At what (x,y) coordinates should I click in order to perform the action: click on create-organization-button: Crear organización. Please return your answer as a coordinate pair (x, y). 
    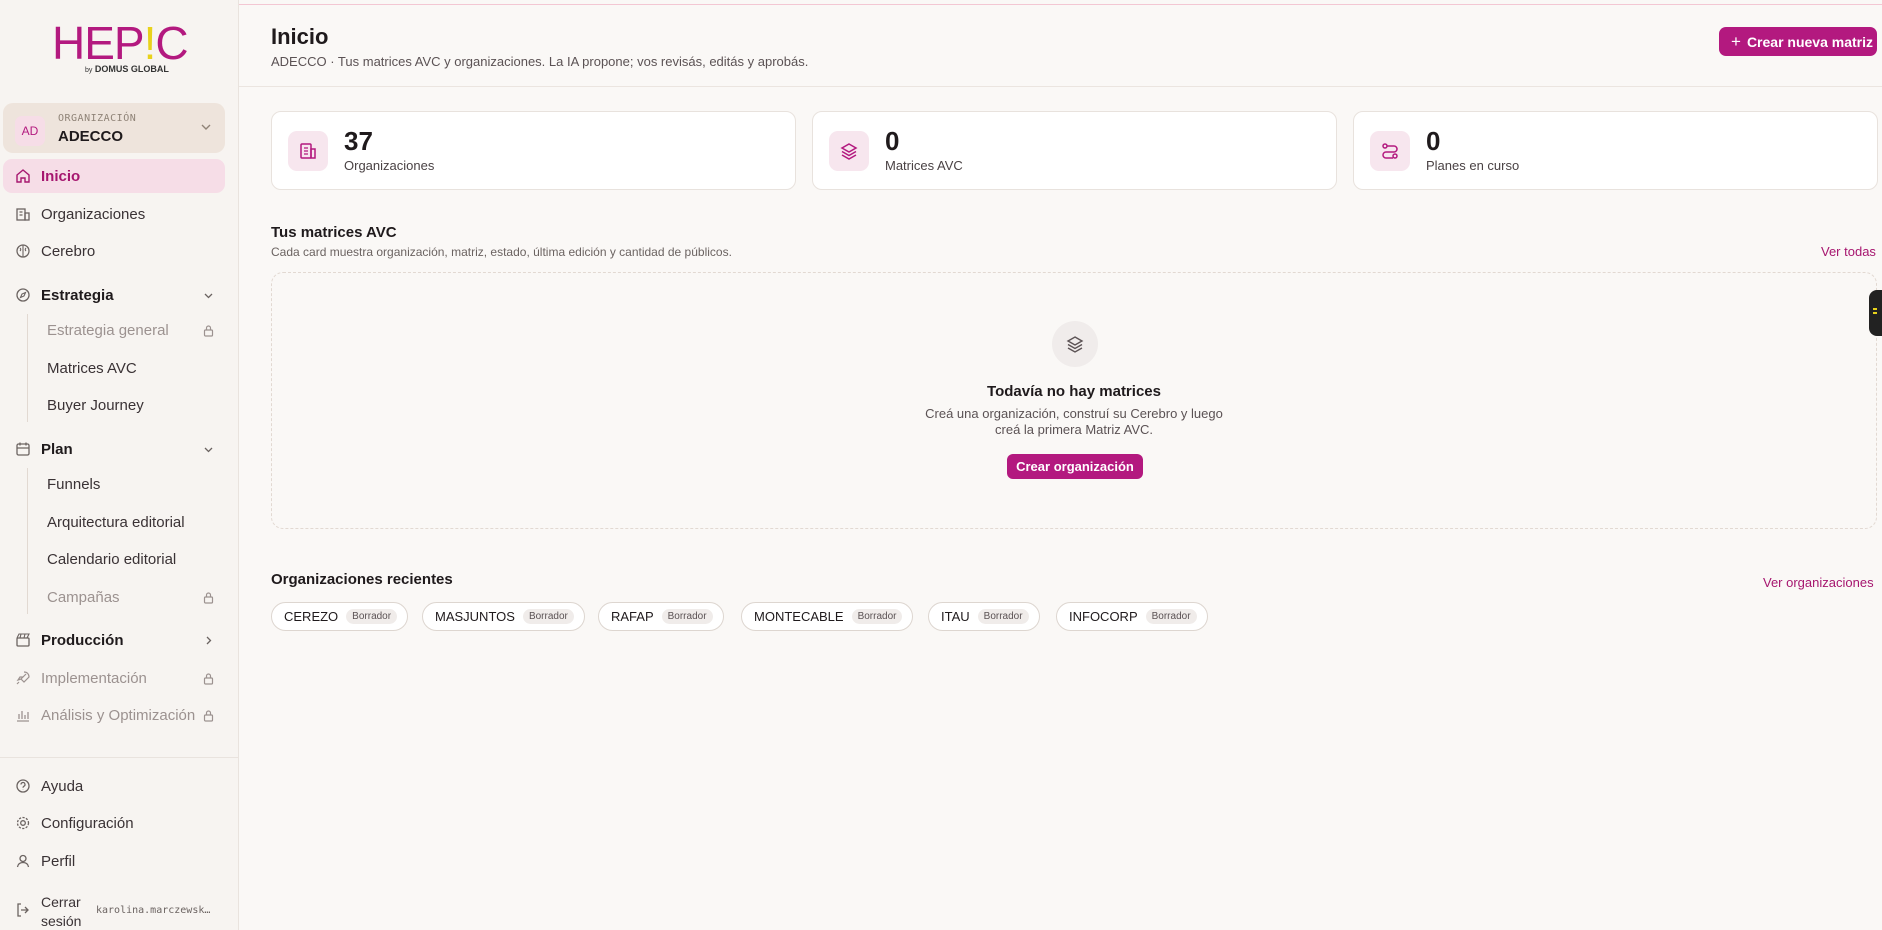
    Looking at the image, I should click on (1075, 466).